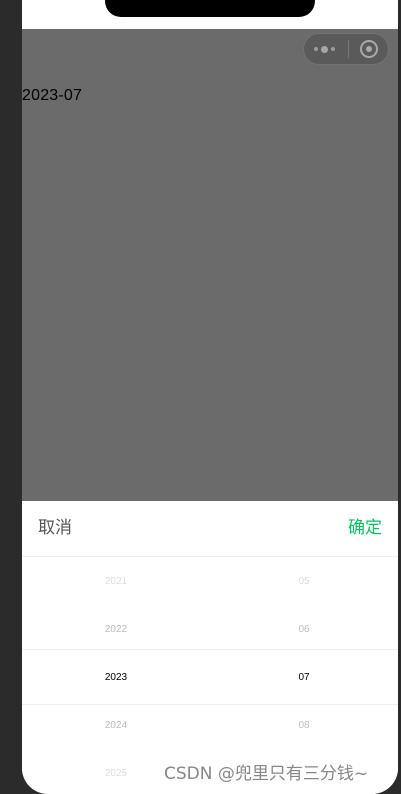 The image size is (401, 794). Describe the element at coordinates (304, 629) in the screenshot. I see `month-option: 06` at that location.